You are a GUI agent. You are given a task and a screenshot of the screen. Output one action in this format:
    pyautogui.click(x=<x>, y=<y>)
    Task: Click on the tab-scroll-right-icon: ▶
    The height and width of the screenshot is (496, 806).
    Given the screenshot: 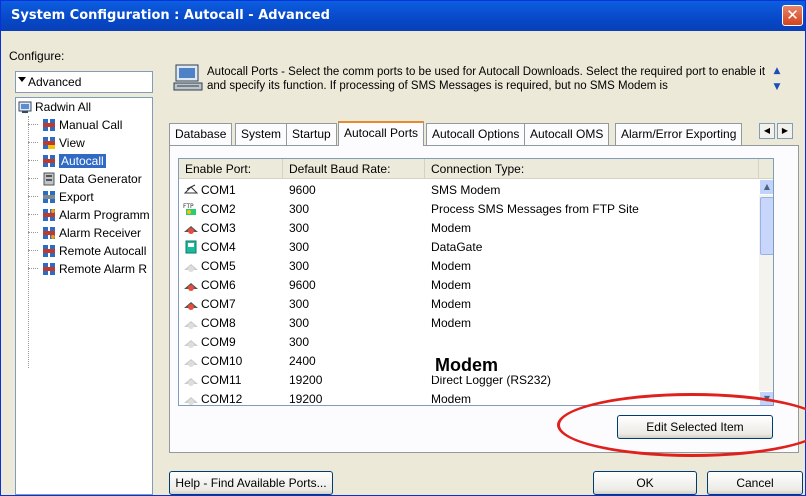 What is the action you would take?
    pyautogui.click(x=785, y=131)
    